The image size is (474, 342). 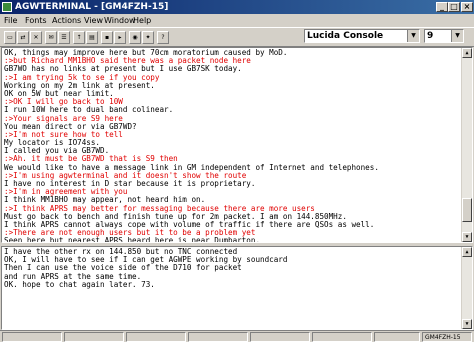 I want to click on sent-line: :>I'm in agreement with you, so click(x=66, y=192).